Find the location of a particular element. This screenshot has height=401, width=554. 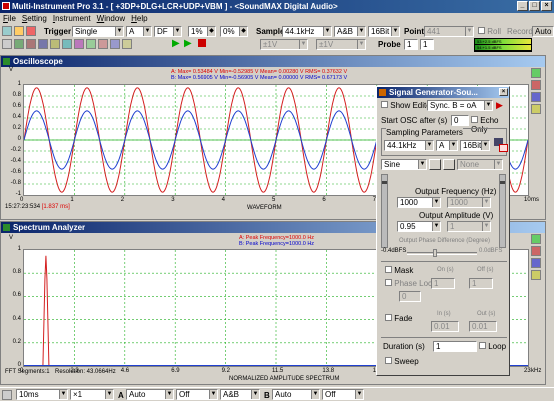

record-icon is located at coordinates (31, 44).